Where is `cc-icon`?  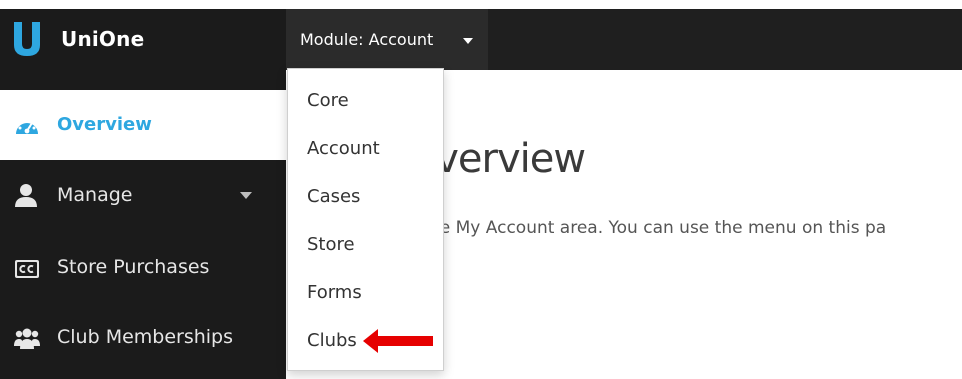
cc-icon is located at coordinates (27, 269).